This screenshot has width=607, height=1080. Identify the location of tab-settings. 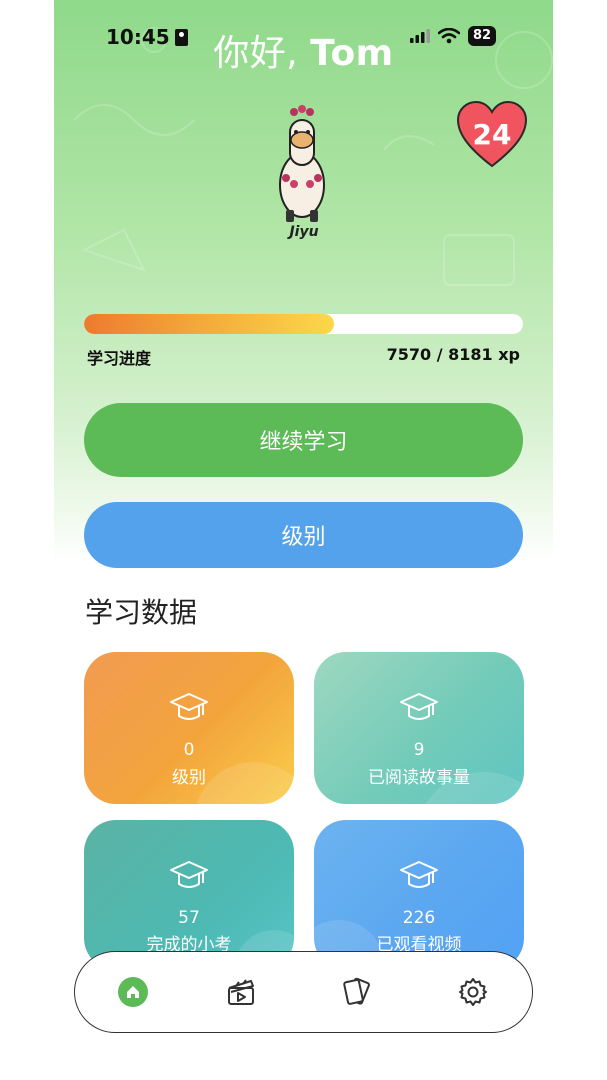
(473, 992).